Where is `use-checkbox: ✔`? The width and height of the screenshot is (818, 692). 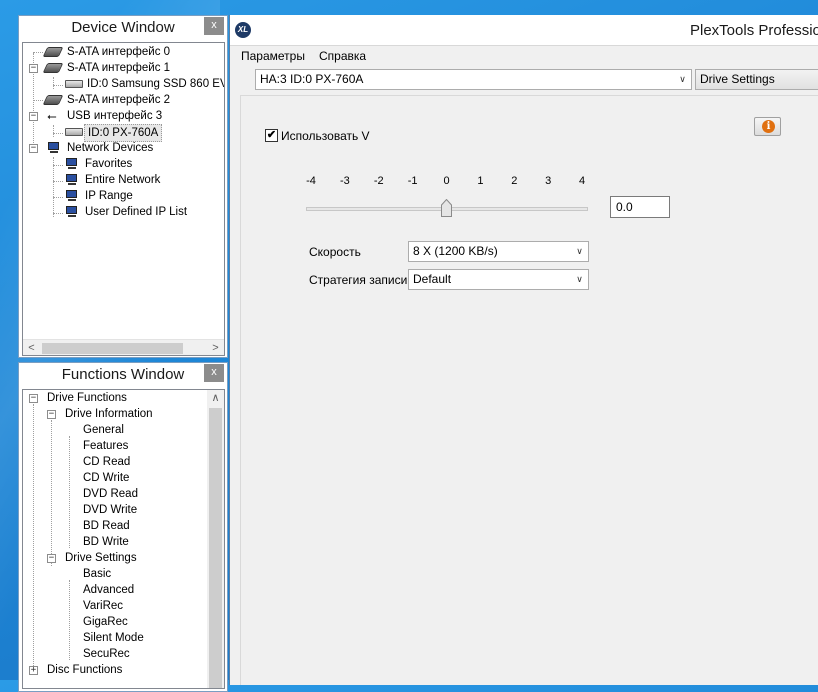
use-checkbox: ✔ is located at coordinates (271, 135).